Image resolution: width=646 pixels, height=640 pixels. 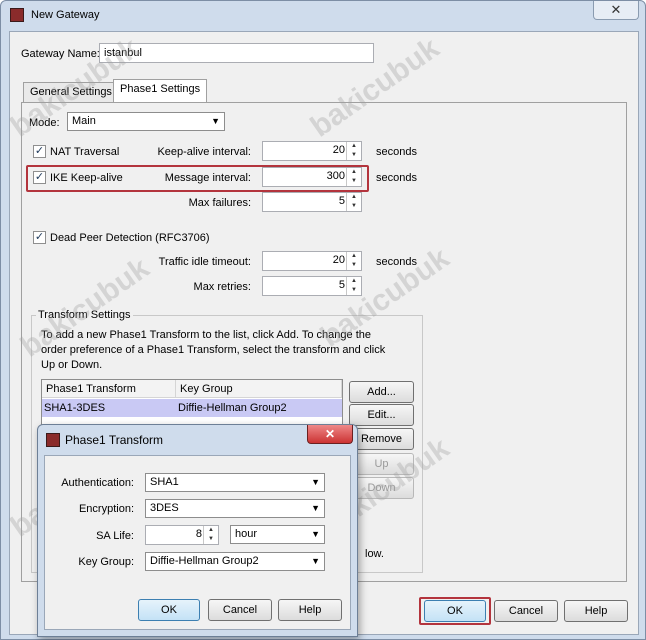 What do you see at coordinates (381, 464) in the screenshot?
I see `up-button: Up` at bounding box center [381, 464].